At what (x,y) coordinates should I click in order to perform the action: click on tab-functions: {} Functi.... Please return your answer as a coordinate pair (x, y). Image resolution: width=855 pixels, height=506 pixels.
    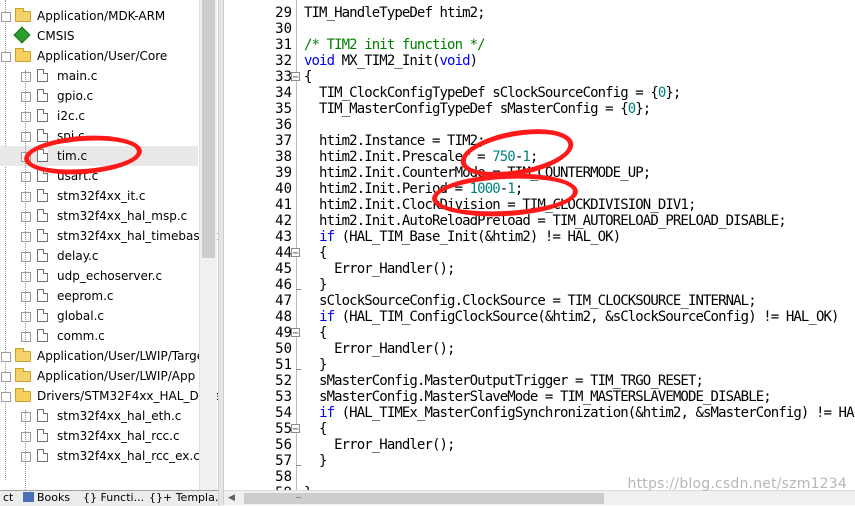
    Looking at the image, I should click on (115, 498).